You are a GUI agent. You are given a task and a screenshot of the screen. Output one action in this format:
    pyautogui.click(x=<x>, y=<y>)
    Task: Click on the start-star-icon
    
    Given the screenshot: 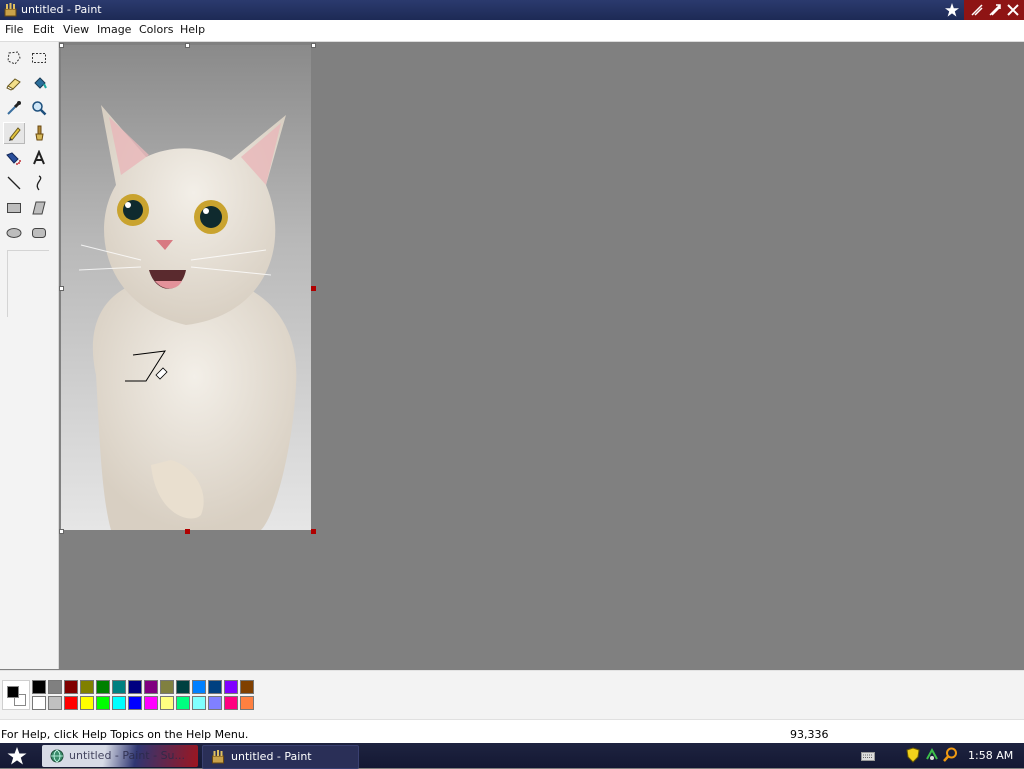 What is the action you would take?
    pyautogui.click(x=17, y=756)
    